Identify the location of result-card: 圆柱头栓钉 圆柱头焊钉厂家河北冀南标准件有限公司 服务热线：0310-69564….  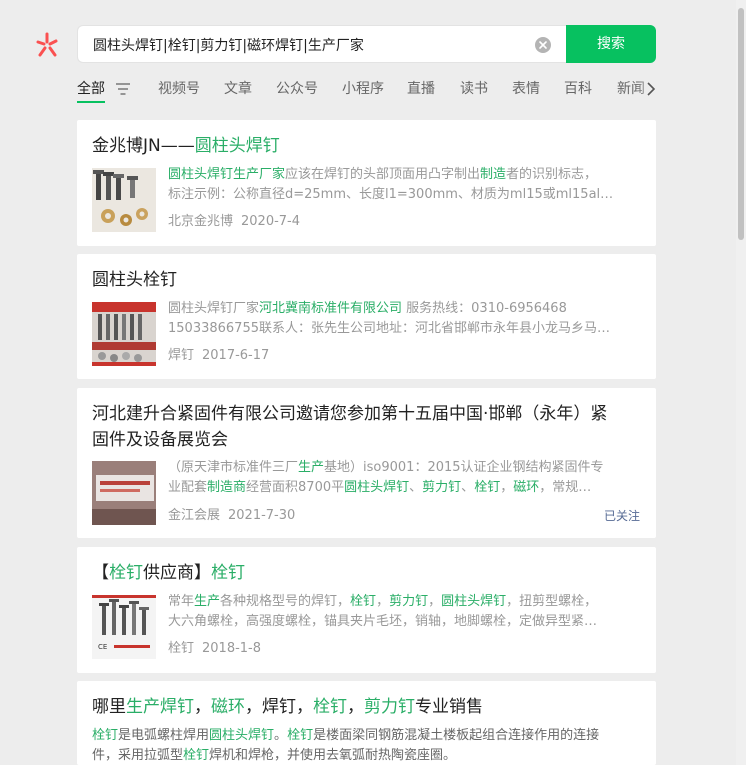
(366, 316).